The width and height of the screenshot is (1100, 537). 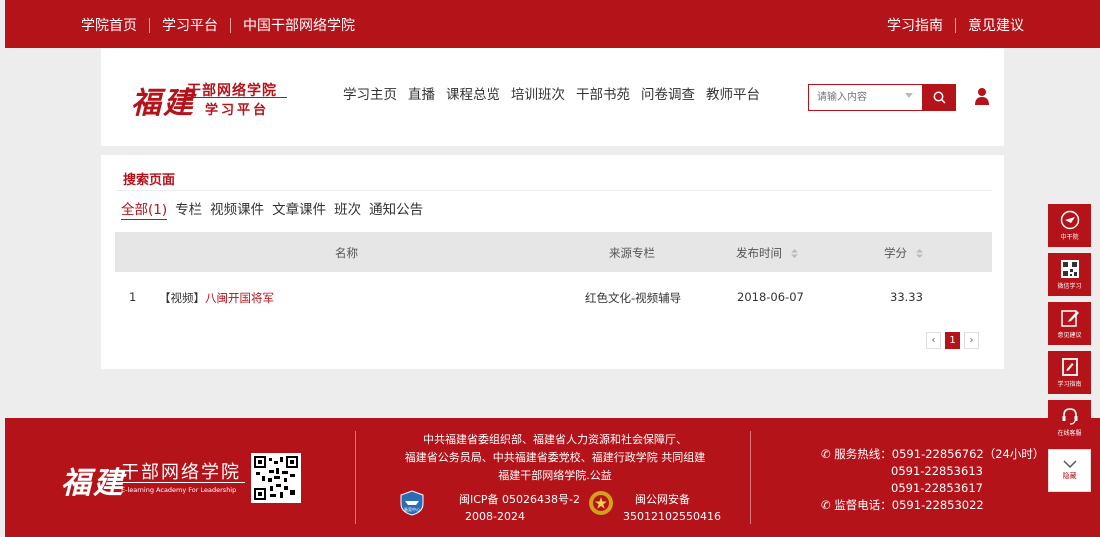 I want to click on hotline: ✆ 服务热线：0591-22856762（24小时）, so click(x=932, y=454).